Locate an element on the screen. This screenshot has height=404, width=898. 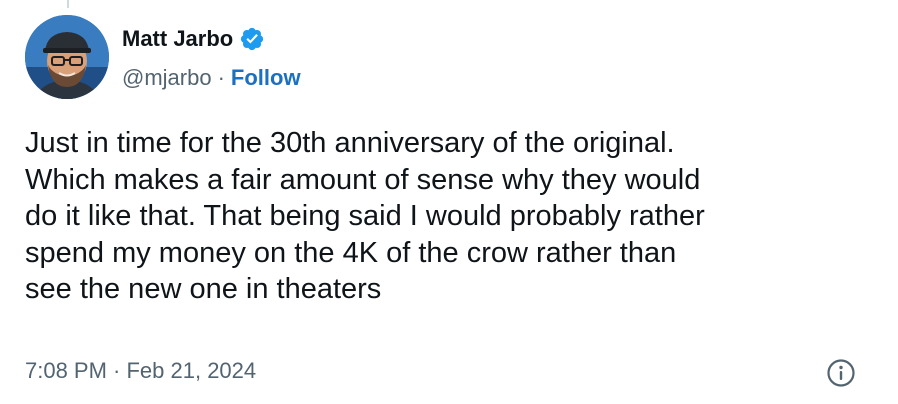
avatar-image is located at coordinates (67, 57).